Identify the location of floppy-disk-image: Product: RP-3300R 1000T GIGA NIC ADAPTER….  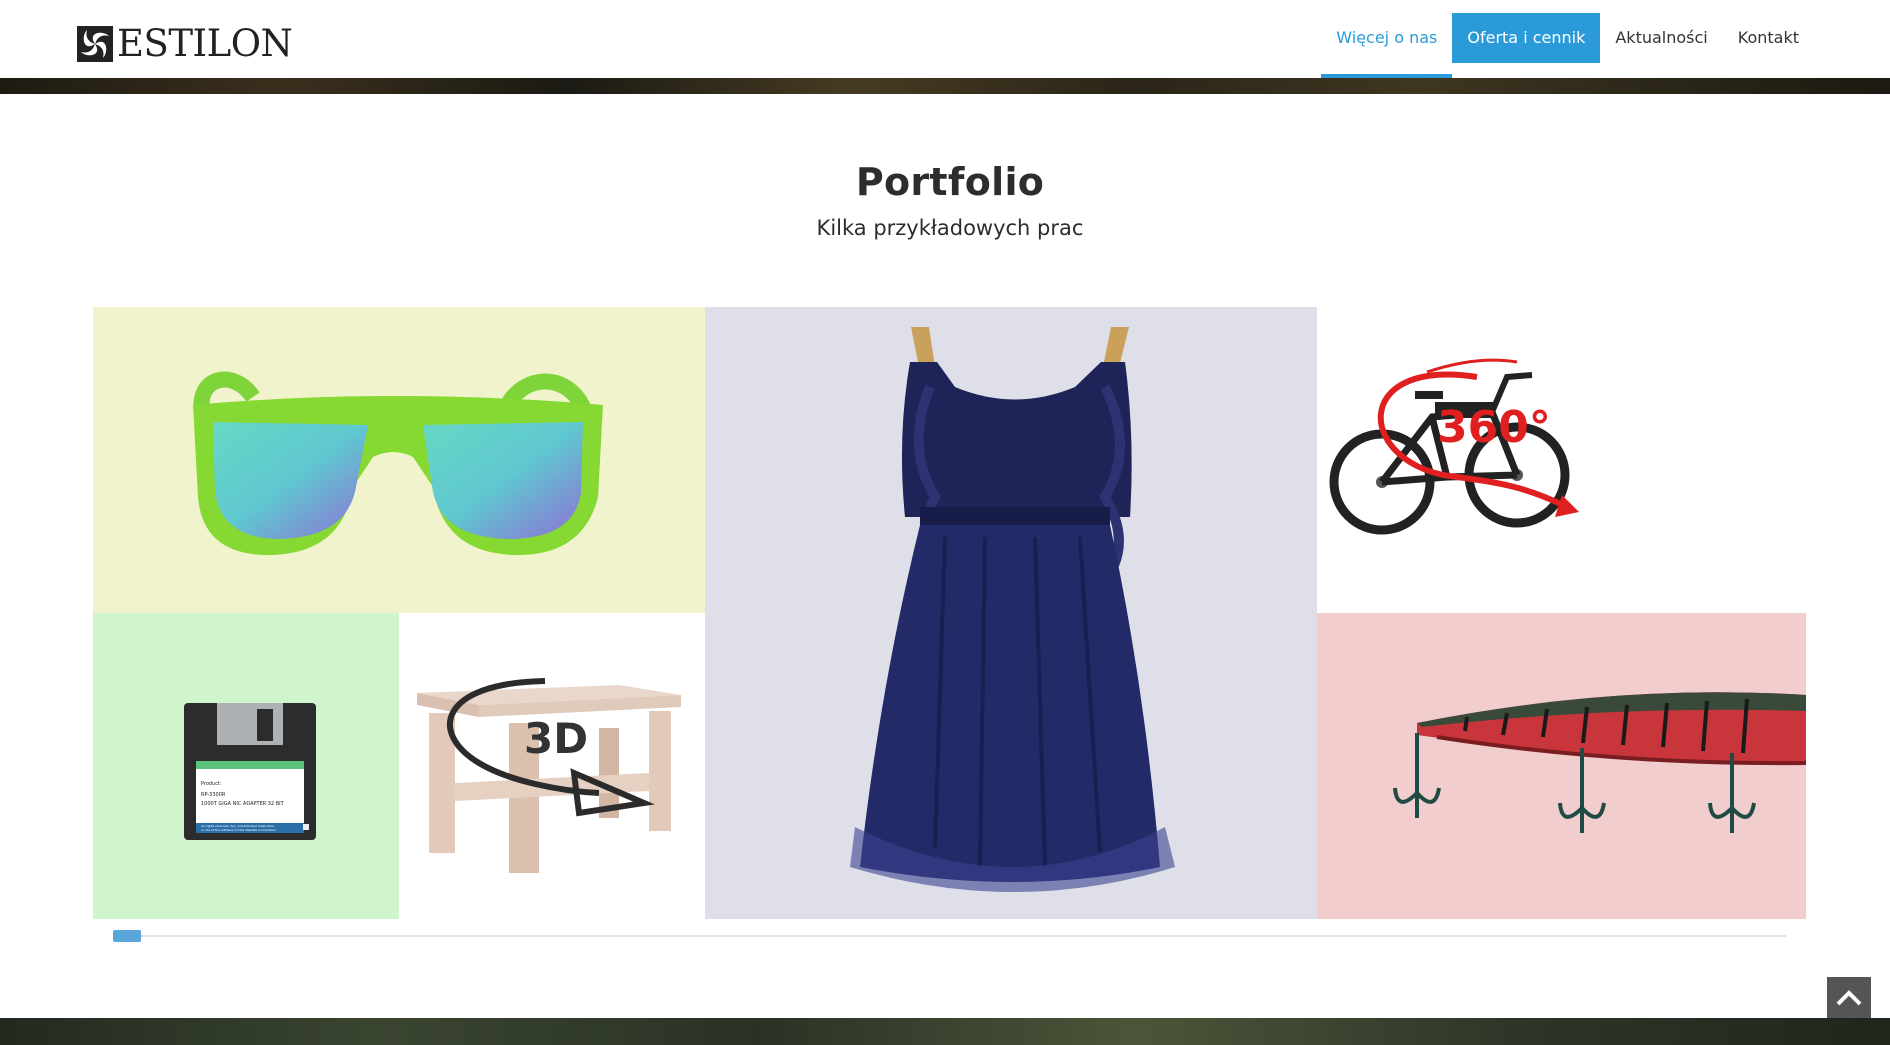
(250, 771).